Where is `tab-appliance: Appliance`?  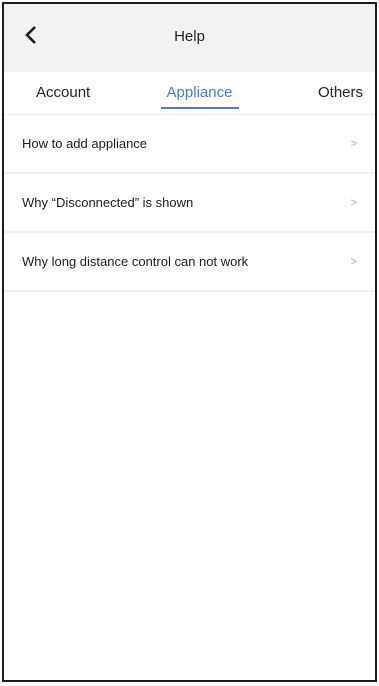 tab-appliance: Appliance is located at coordinates (199, 93).